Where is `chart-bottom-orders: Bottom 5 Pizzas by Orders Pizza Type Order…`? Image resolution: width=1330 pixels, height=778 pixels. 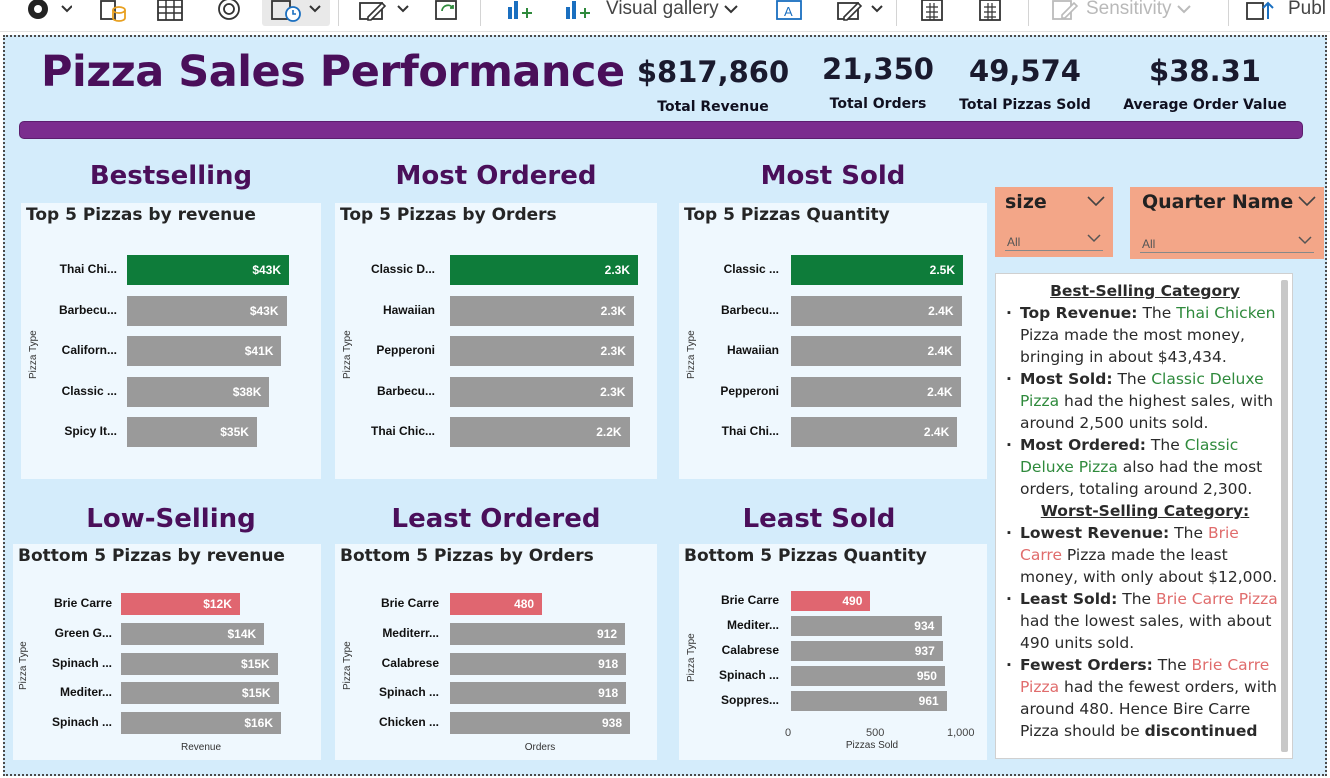 chart-bottom-orders: Bottom 5 Pizzas by Orders Pizza Type Order… is located at coordinates (496, 652).